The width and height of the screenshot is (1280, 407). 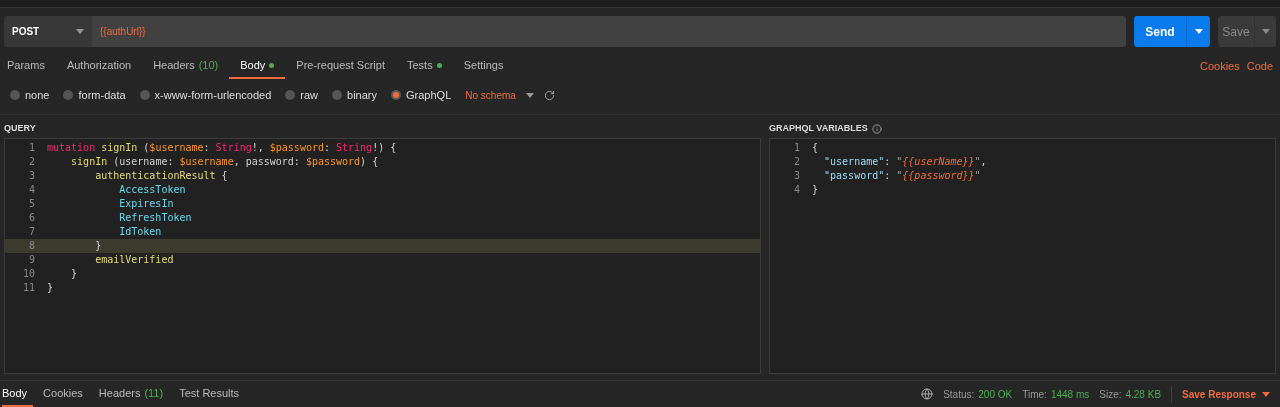 What do you see at coordinates (99, 66) in the screenshot?
I see `request-tab: Authorization` at bounding box center [99, 66].